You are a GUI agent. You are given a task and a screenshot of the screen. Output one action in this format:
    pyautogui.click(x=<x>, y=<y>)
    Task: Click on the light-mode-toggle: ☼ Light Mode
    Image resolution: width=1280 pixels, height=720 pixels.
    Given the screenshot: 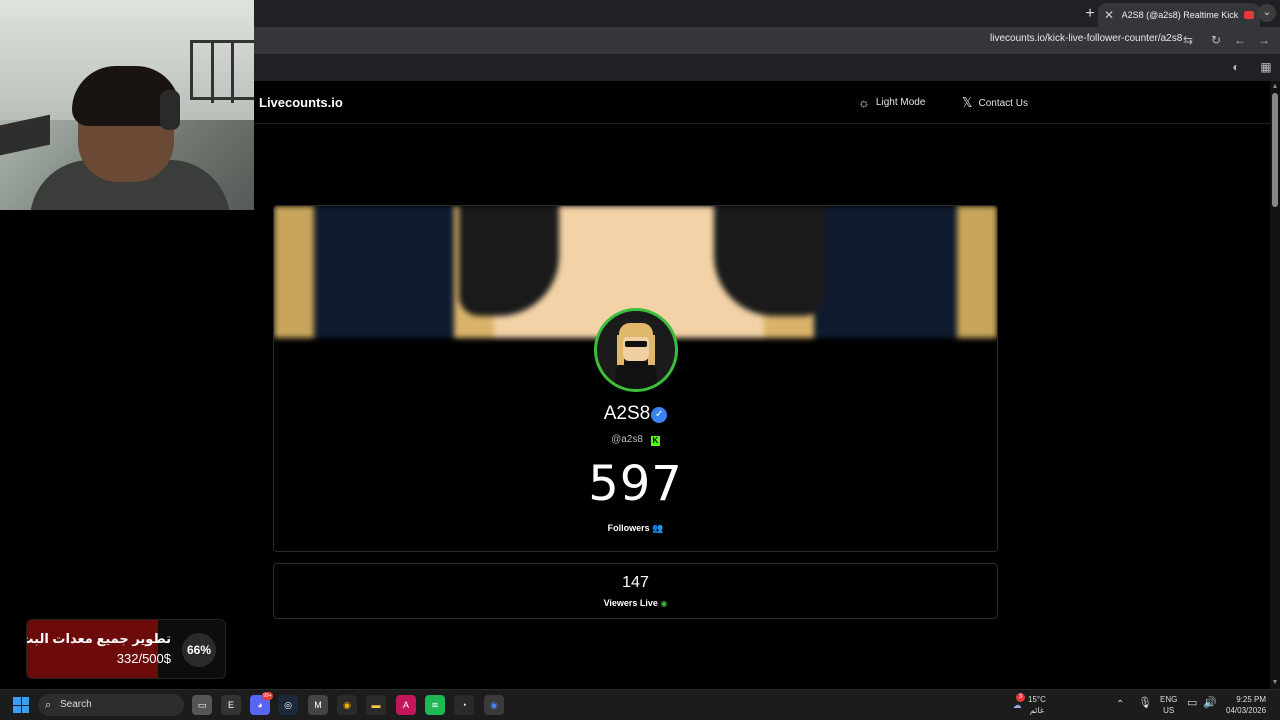 What is the action you would take?
    pyautogui.click(x=891, y=102)
    